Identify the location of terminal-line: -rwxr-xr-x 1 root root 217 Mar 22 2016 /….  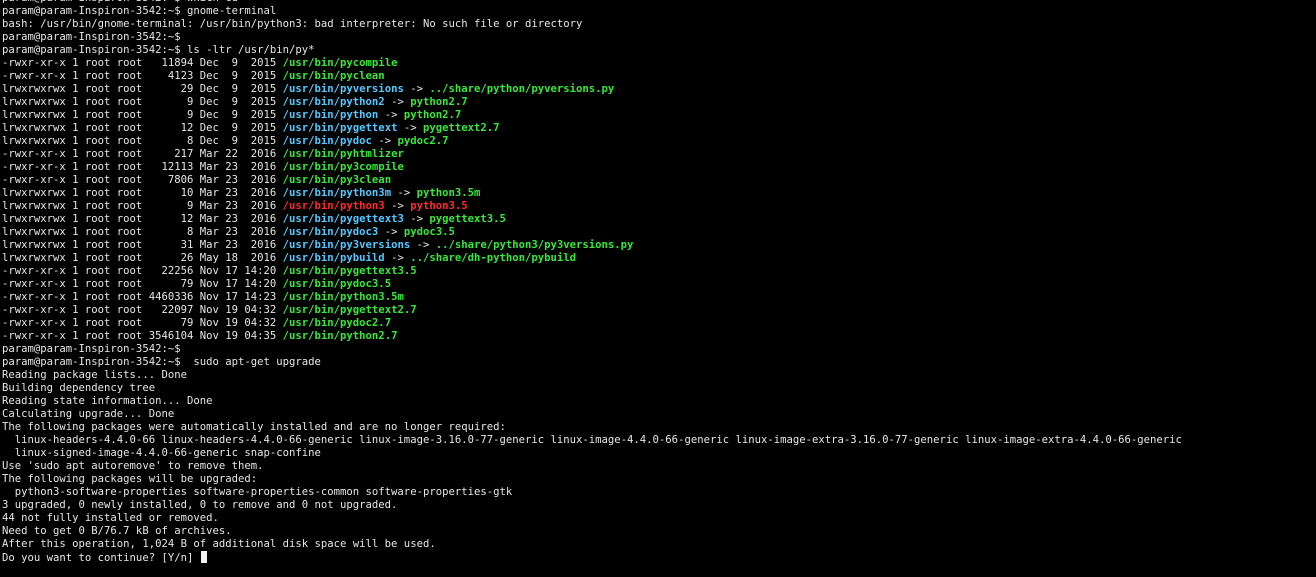
(658, 154).